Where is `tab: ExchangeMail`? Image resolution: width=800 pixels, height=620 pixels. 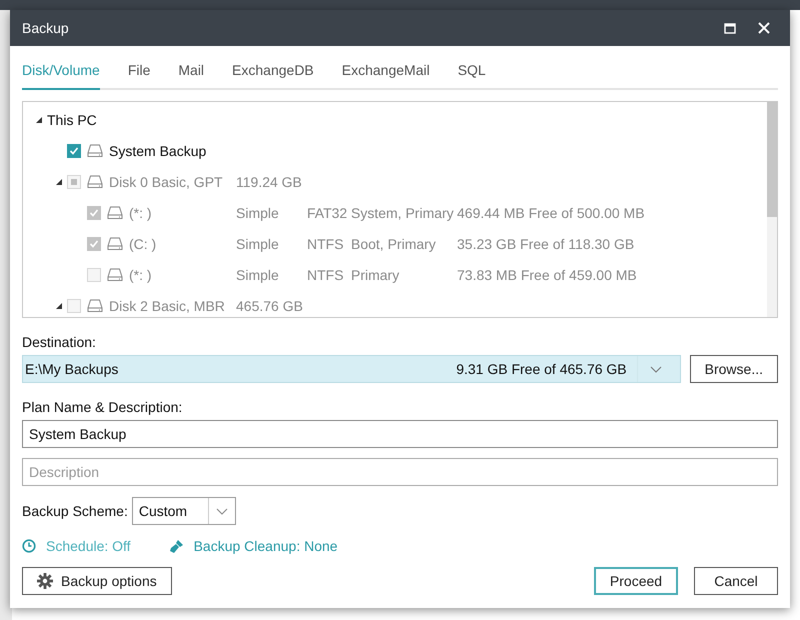
tab: ExchangeMail is located at coordinates (386, 76).